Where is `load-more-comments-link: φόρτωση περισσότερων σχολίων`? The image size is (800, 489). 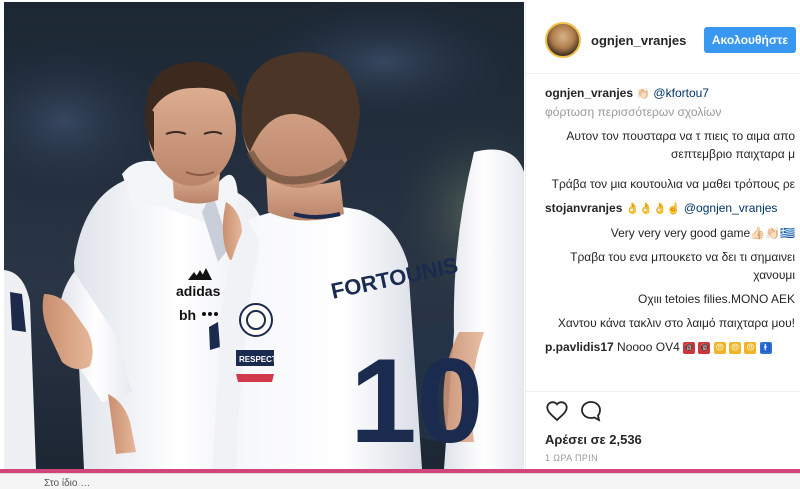 load-more-comments-link: φόρτωση περισσότερων σχολίων is located at coordinates (670, 112).